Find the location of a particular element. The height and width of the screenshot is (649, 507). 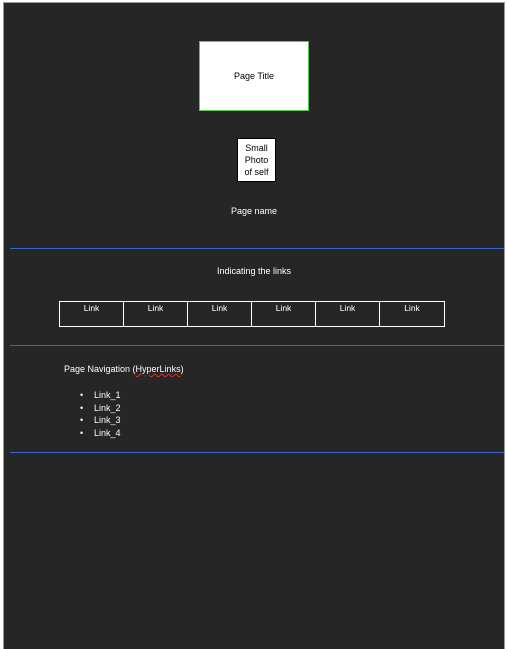

navigation-heading-prefix: Page Navigation ( is located at coordinates (100, 369).